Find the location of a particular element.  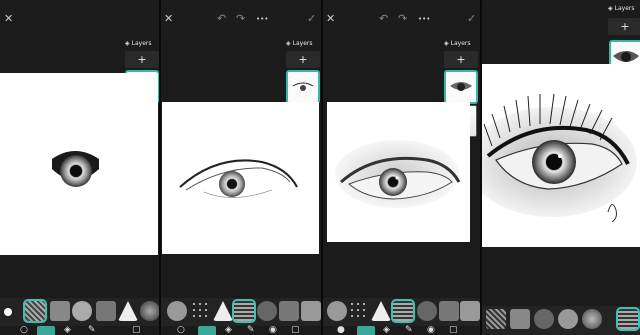

round-brush is located at coordinates (8, 312).